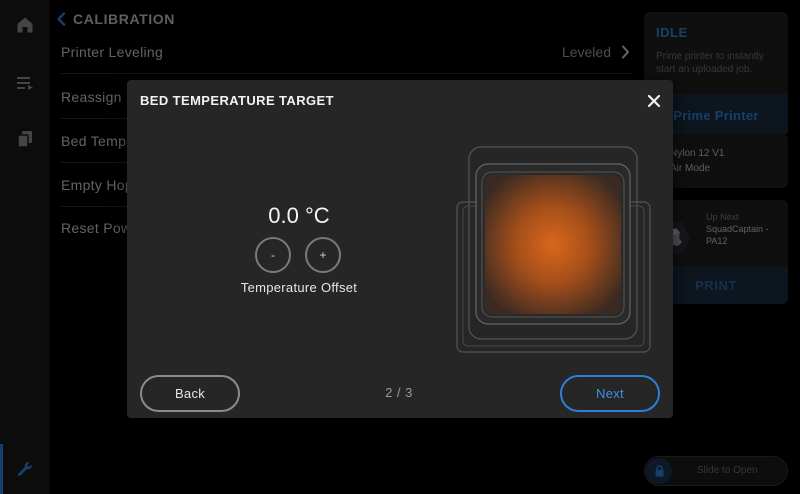 The width and height of the screenshot is (800, 494). What do you see at coordinates (237, 100) in the screenshot?
I see `dialog-title: BED TEMPERATURE TARGET` at bounding box center [237, 100].